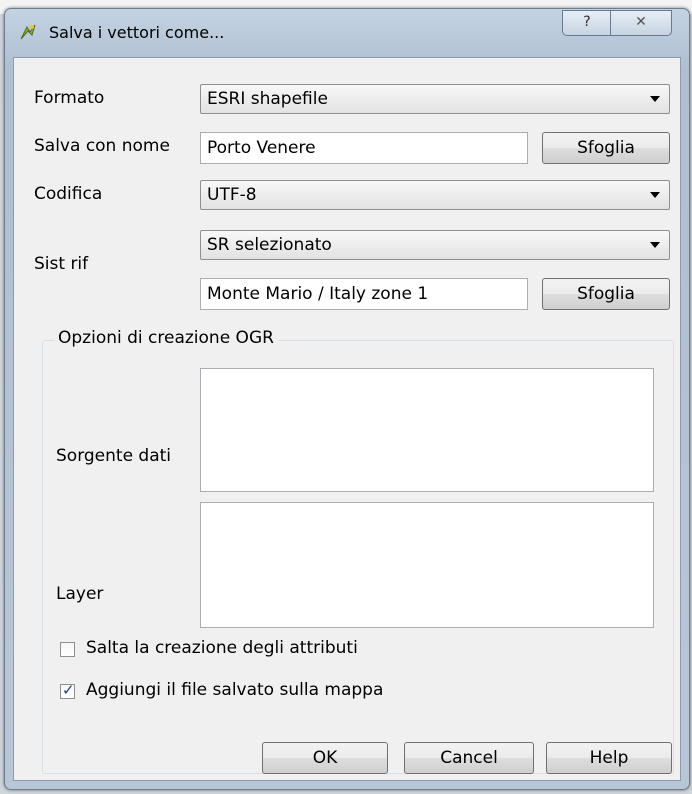 The width and height of the screenshot is (692, 794). I want to click on format-value: ESRI shapefile, so click(267, 99).